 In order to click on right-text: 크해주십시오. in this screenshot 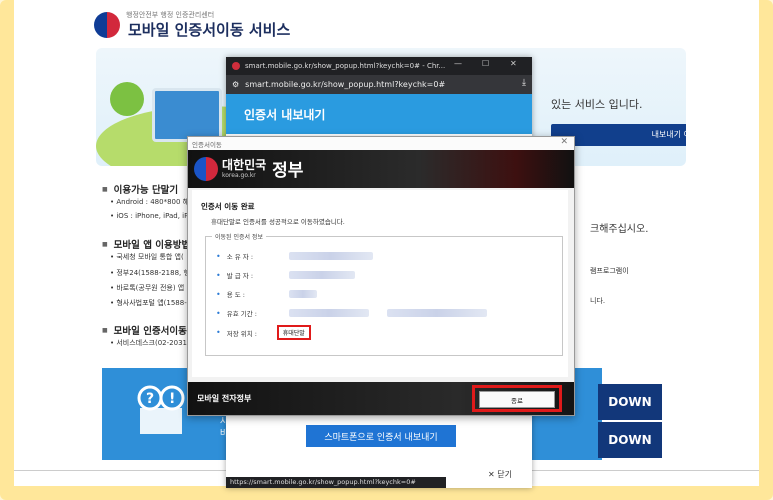, I will do `click(619, 229)`.